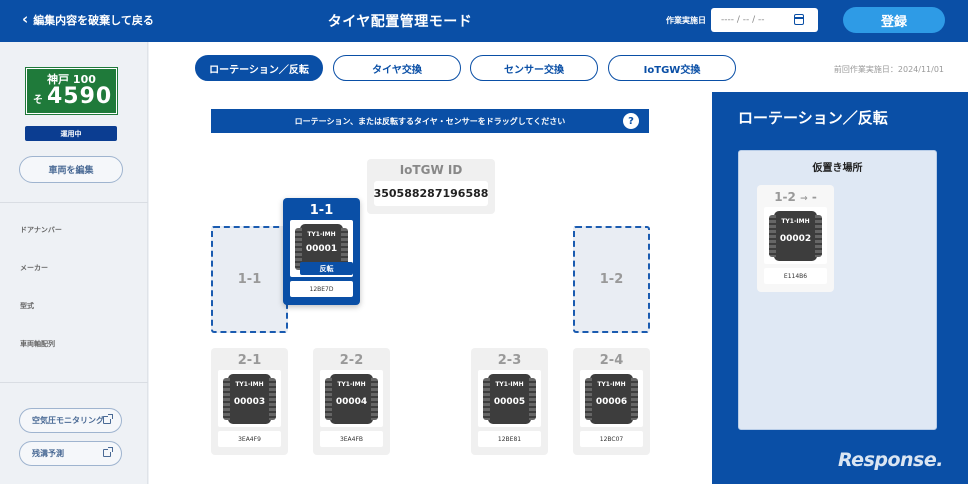  What do you see at coordinates (534, 68) in the screenshot?
I see `tab-sensor-replace: センサー交換` at bounding box center [534, 68].